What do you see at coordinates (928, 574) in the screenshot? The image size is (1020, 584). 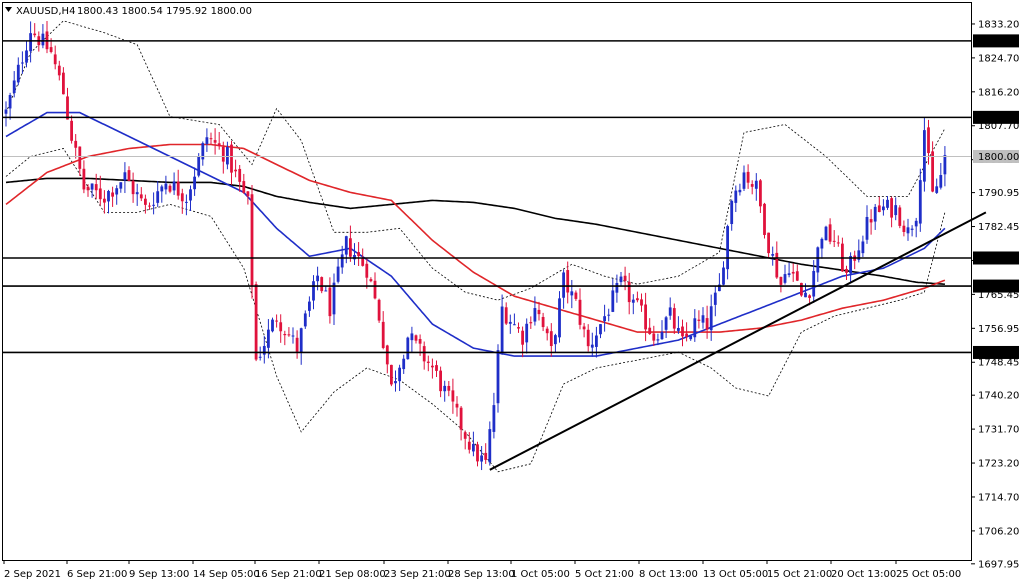 I see `x-tick-label: 25 Oct 05:00` at bounding box center [928, 574].